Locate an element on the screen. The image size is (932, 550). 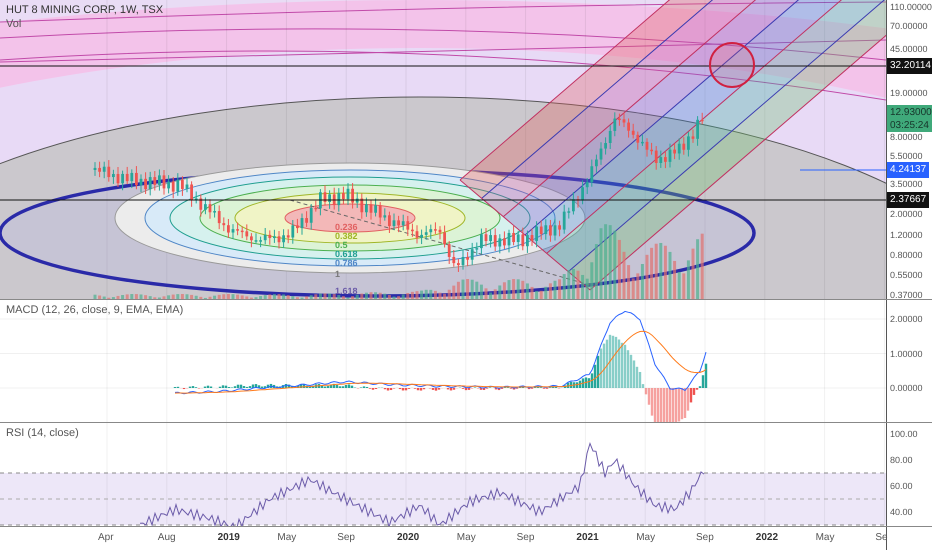
price-tick-label: 5.50000 is located at coordinates (906, 156).